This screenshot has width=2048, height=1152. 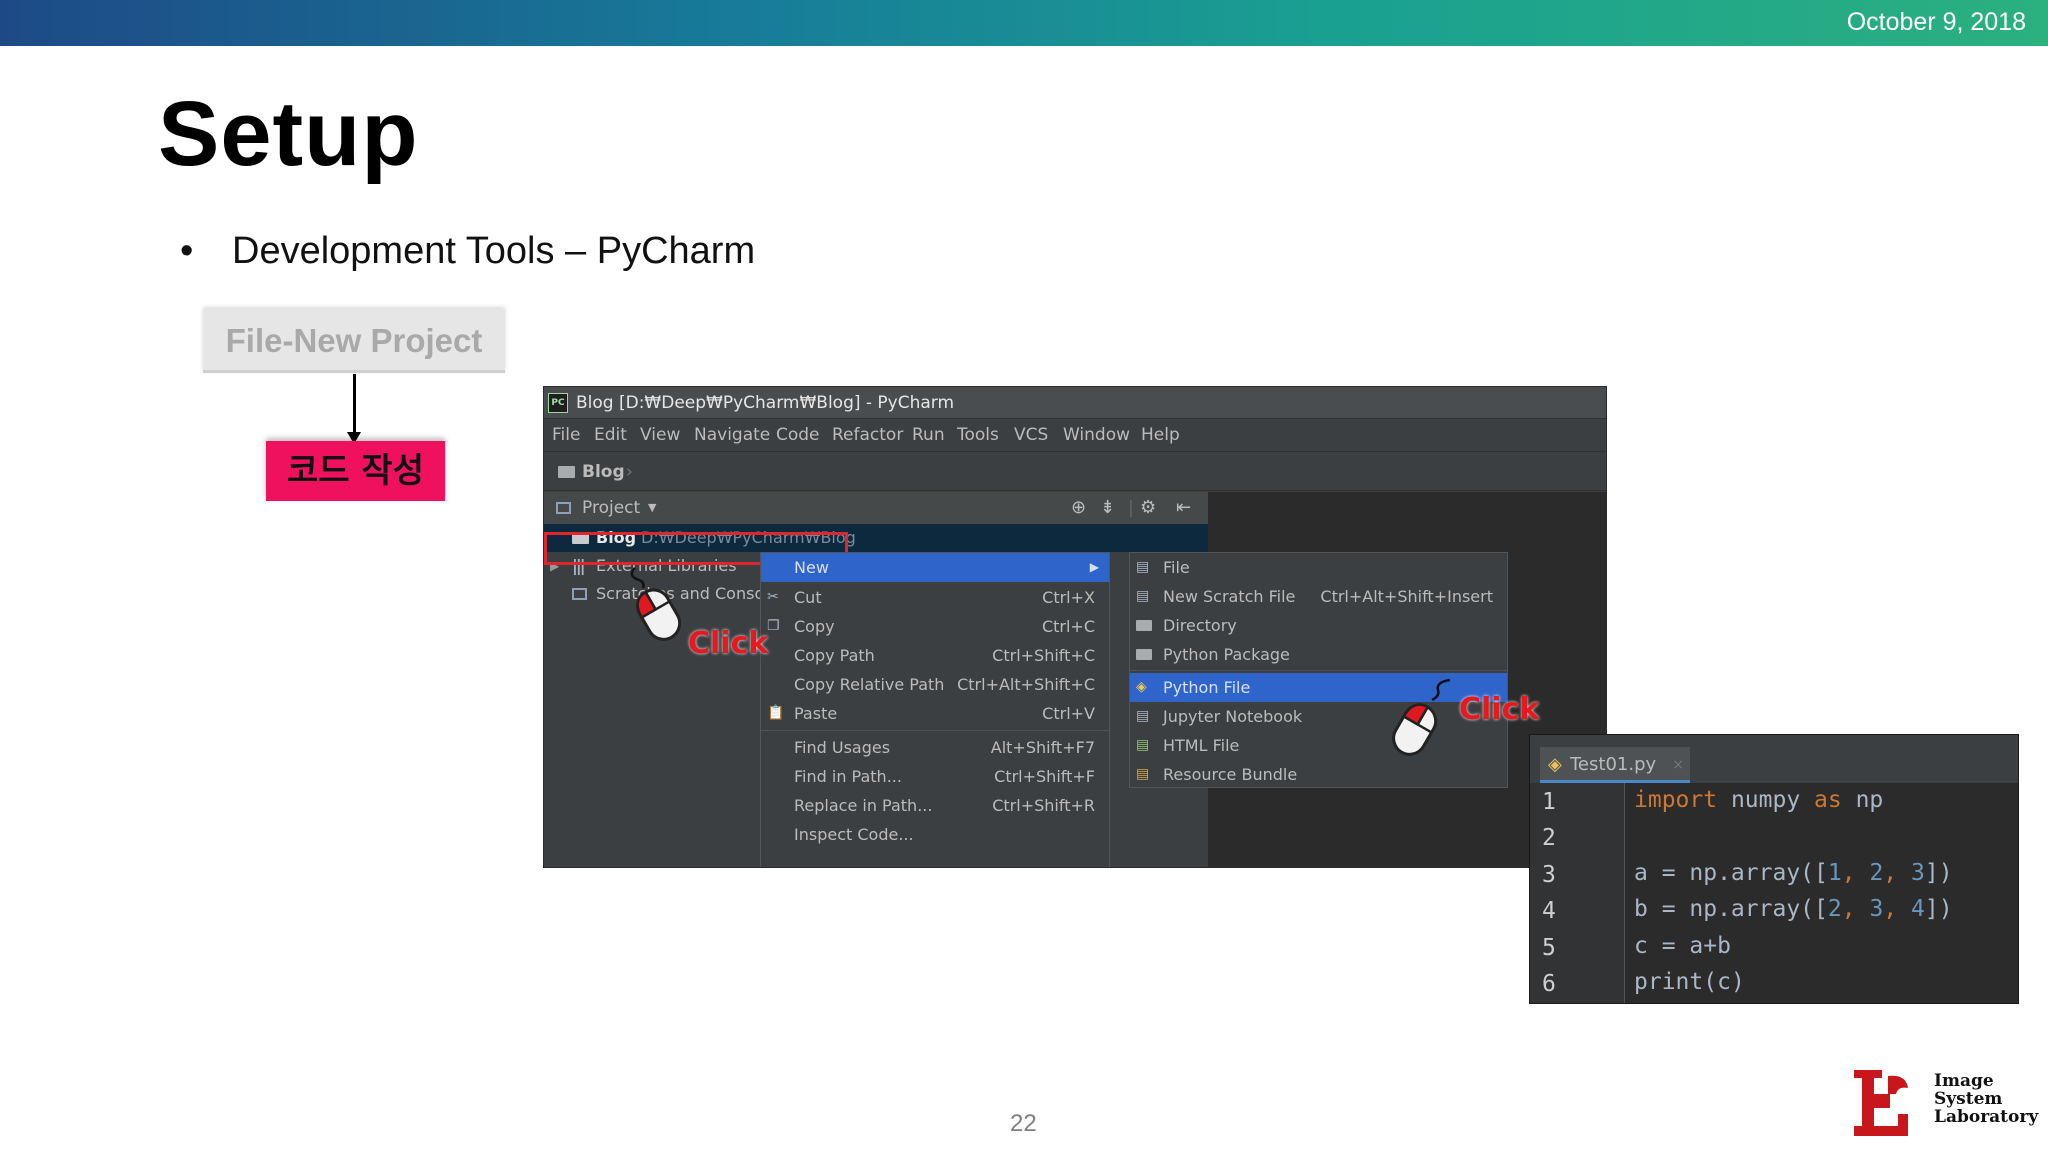 What do you see at coordinates (288, 134) in the screenshot?
I see `slide-title: Setup` at bounding box center [288, 134].